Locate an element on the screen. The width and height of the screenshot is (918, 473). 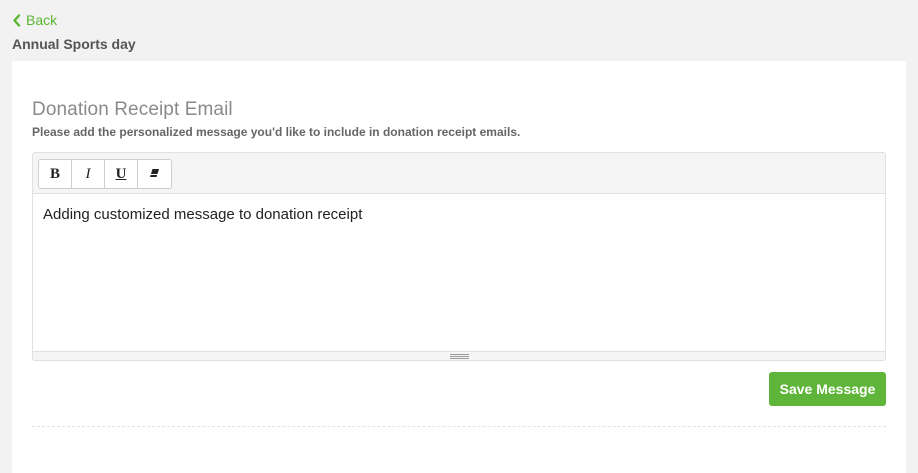
eraser-icon is located at coordinates (154, 174).